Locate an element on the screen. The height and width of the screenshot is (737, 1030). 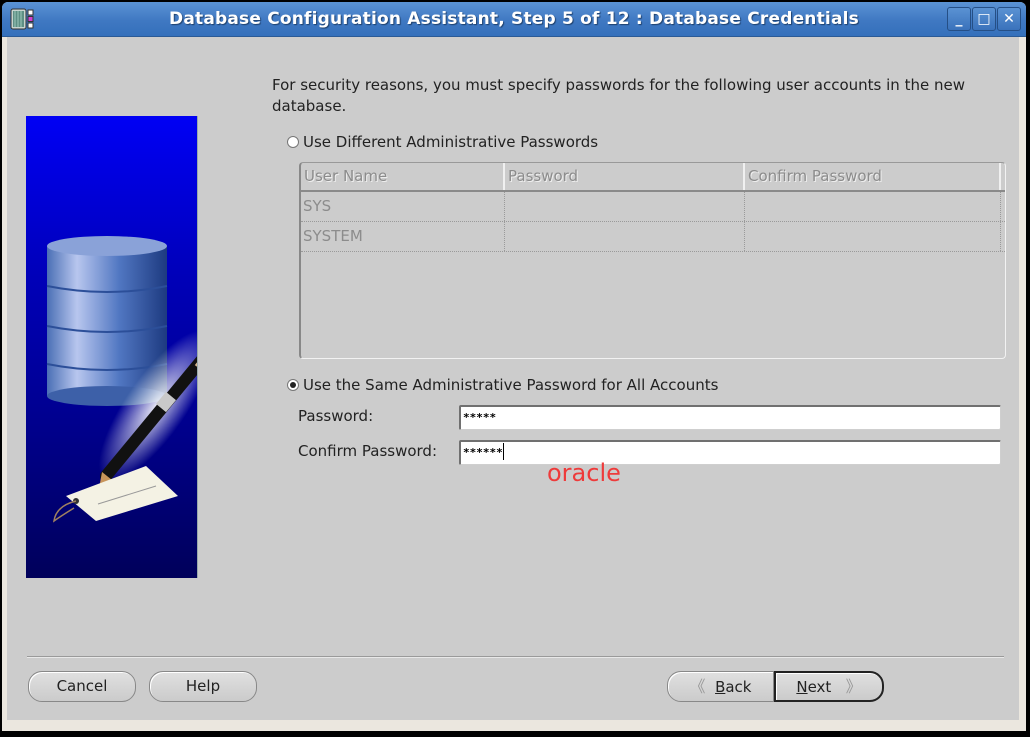
password-input-value: ***** is located at coordinates (480, 417).